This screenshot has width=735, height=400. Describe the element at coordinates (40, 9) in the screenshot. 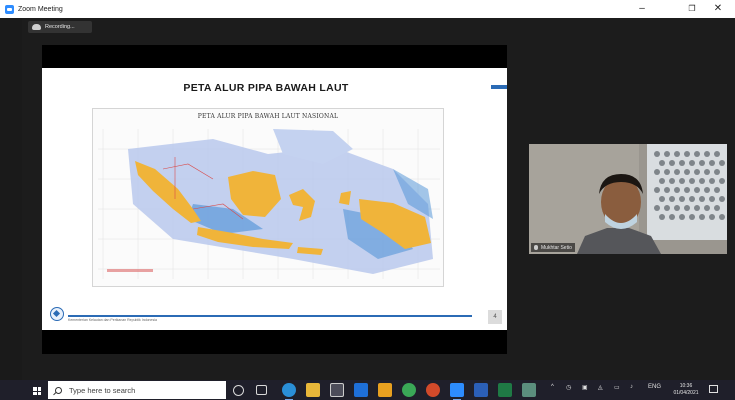

I see `window-title: Zoom Meeting` at that location.